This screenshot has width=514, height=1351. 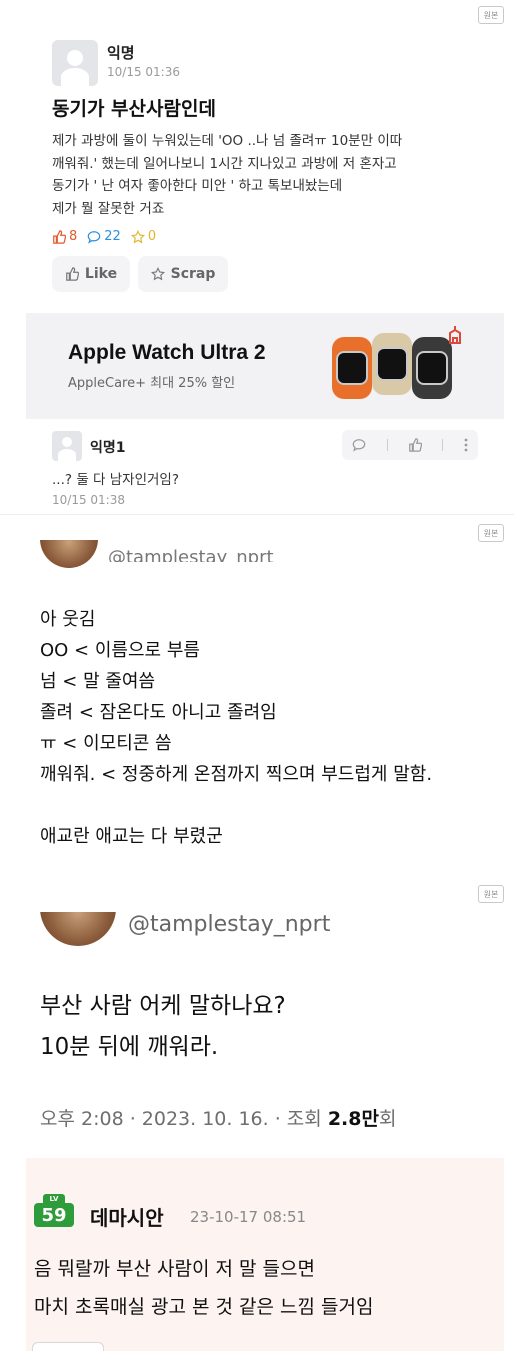 What do you see at coordinates (158, 712) in the screenshot?
I see `tweet-line: 졸려 < 잠온다도 아니고 졸려임` at bounding box center [158, 712].